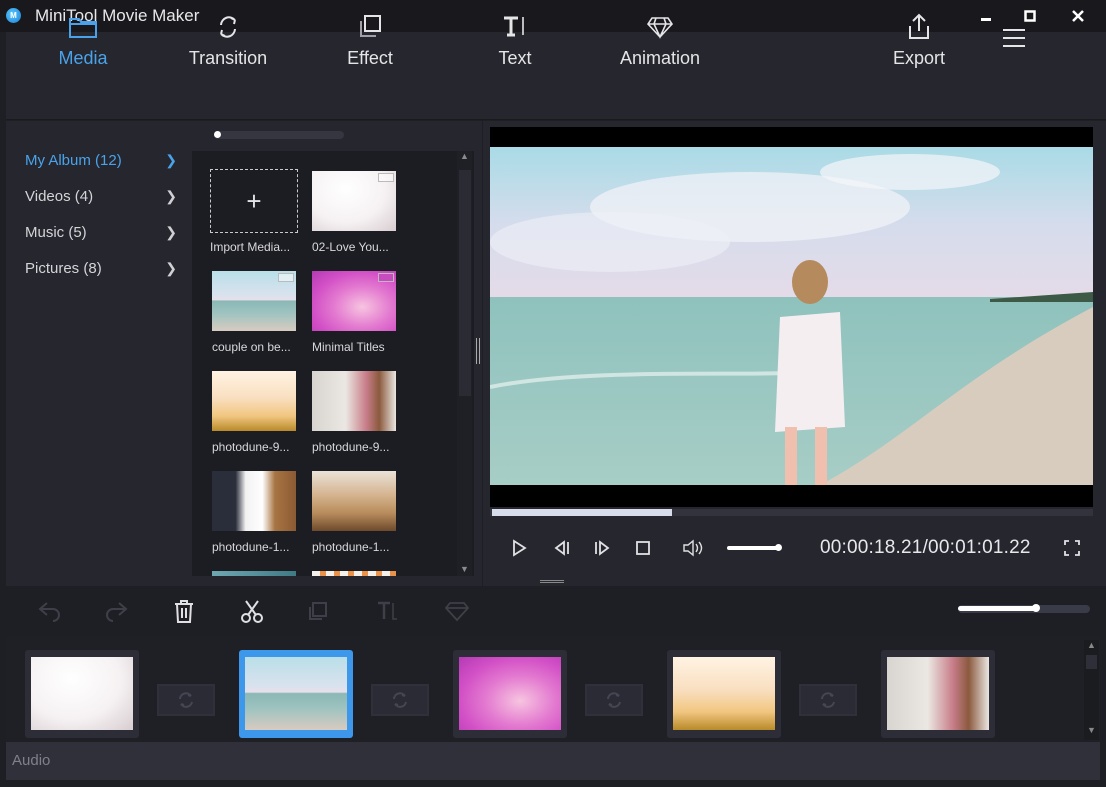  What do you see at coordinates (925, 547) in the screenshot?
I see `timecode-display: 00:00:18.21/00:01:01.22` at bounding box center [925, 547].